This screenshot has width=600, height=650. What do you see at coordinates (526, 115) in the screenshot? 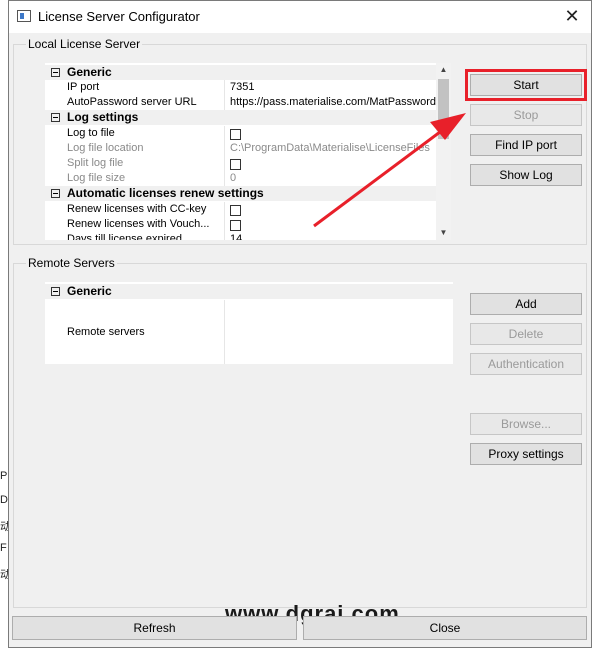
I see `stop-button: Stop` at bounding box center [526, 115].